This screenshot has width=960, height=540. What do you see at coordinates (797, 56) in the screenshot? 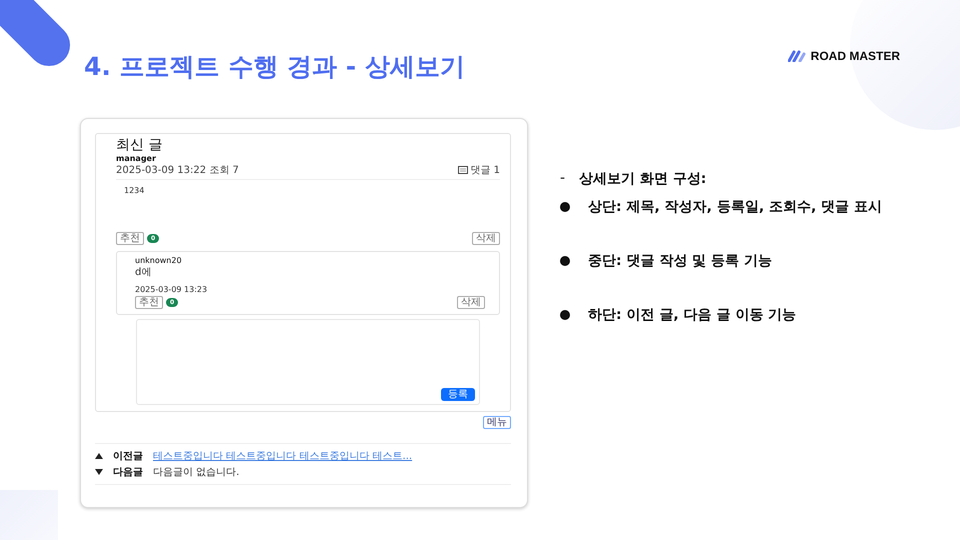
I see `logo-icon` at bounding box center [797, 56].